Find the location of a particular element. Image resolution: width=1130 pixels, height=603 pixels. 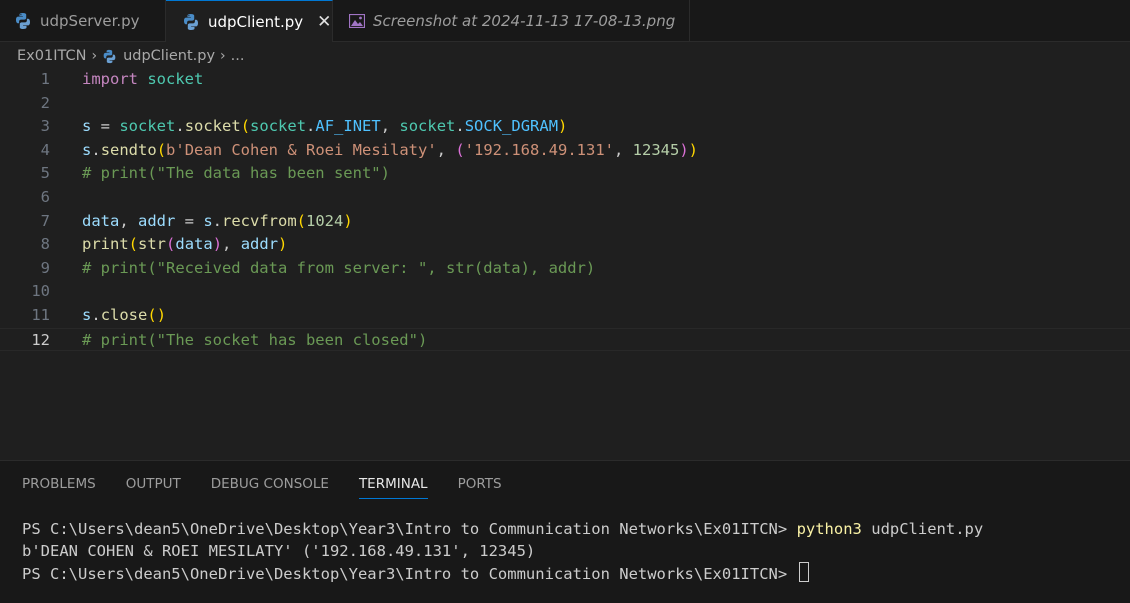

line-number: 9 is located at coordinates (45, 267).